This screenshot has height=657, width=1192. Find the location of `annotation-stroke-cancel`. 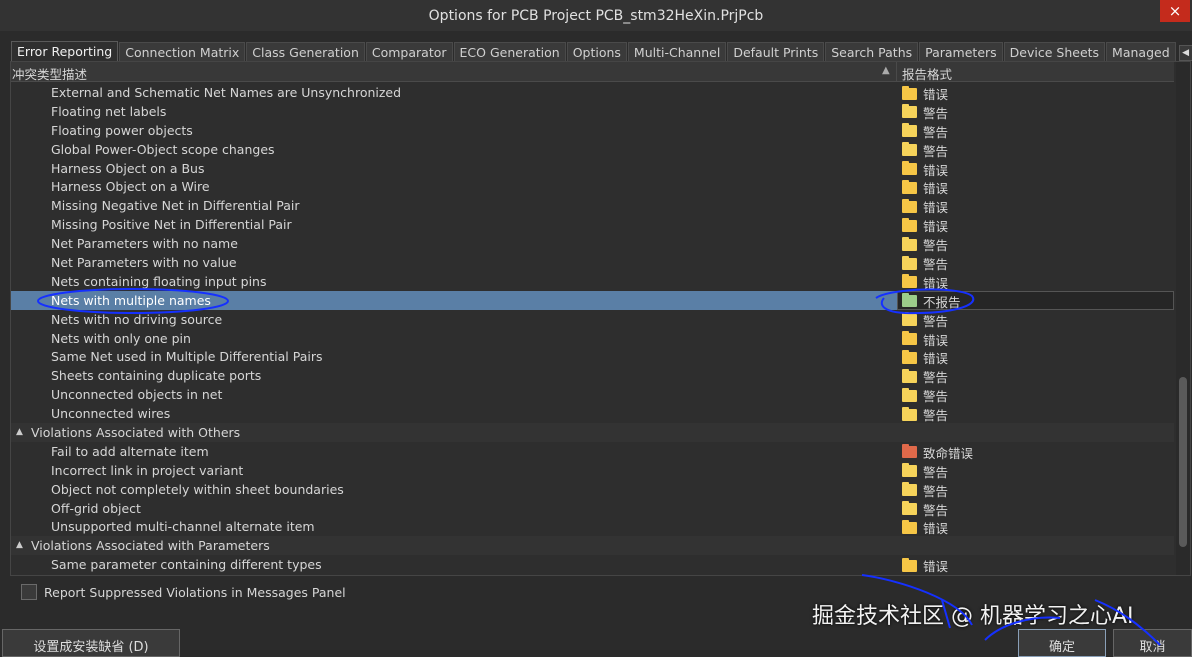

annotation-stroke-cancel is located at coordinates (1127, 622).